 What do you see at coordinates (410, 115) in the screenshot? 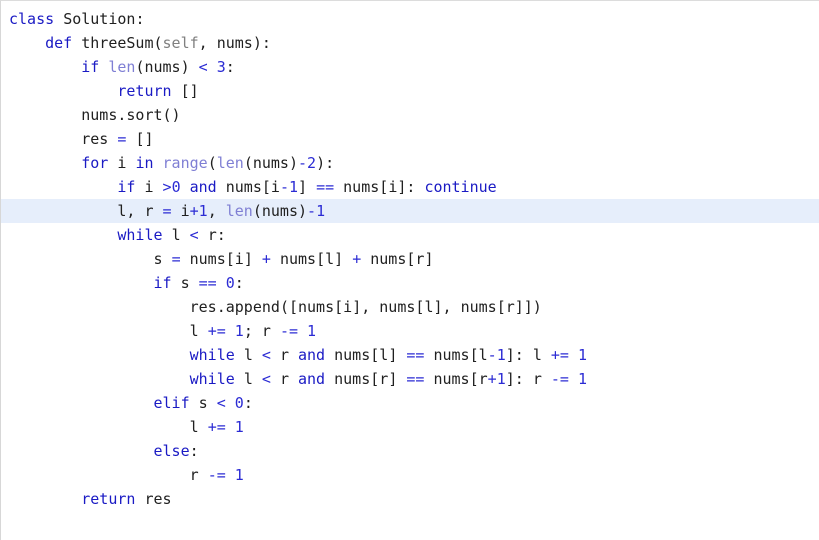
I see `code-line: nums.sort()` at bounding box center [410, 115].